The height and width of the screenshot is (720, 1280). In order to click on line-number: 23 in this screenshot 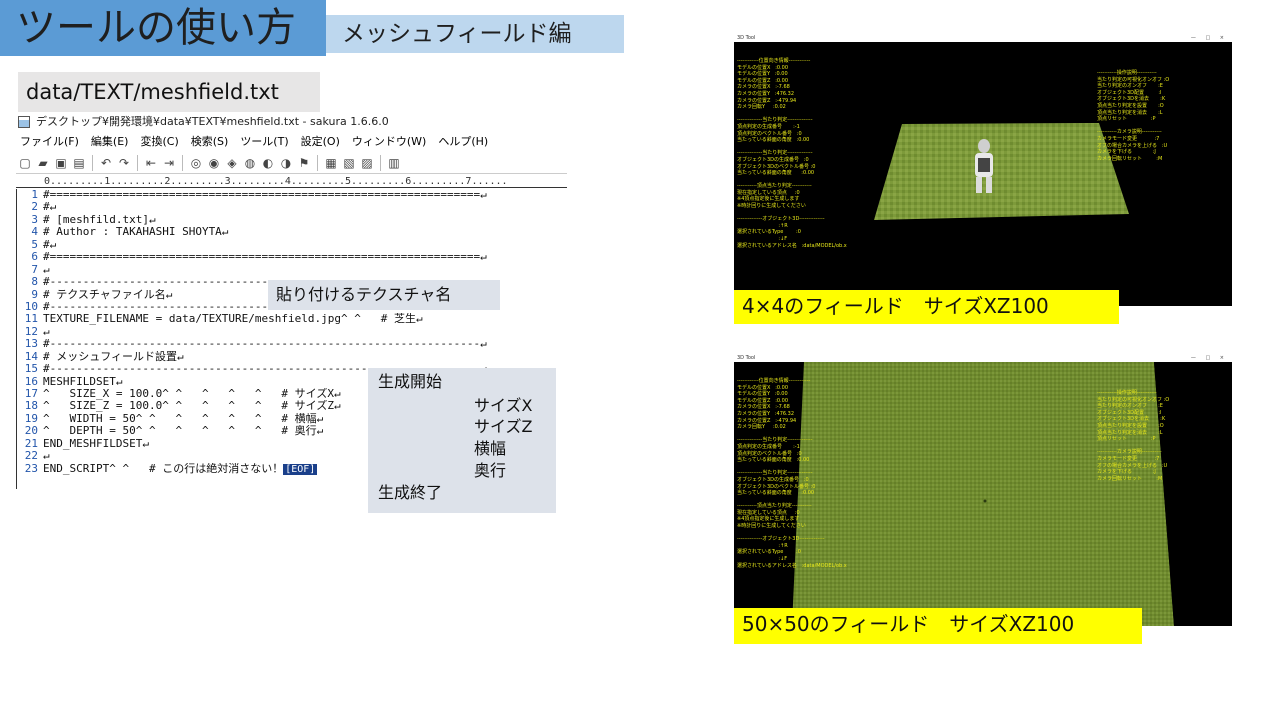, I will do `click(31, 468)`.